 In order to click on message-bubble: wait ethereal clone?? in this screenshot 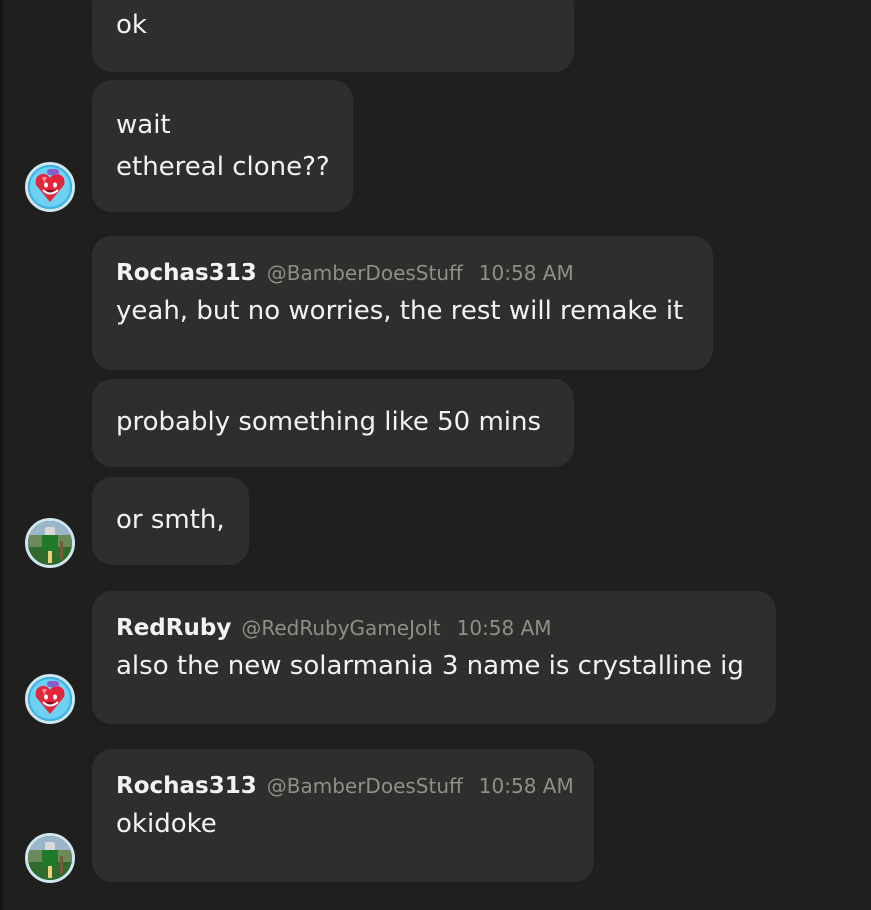, I will do `click(222, 146)`.